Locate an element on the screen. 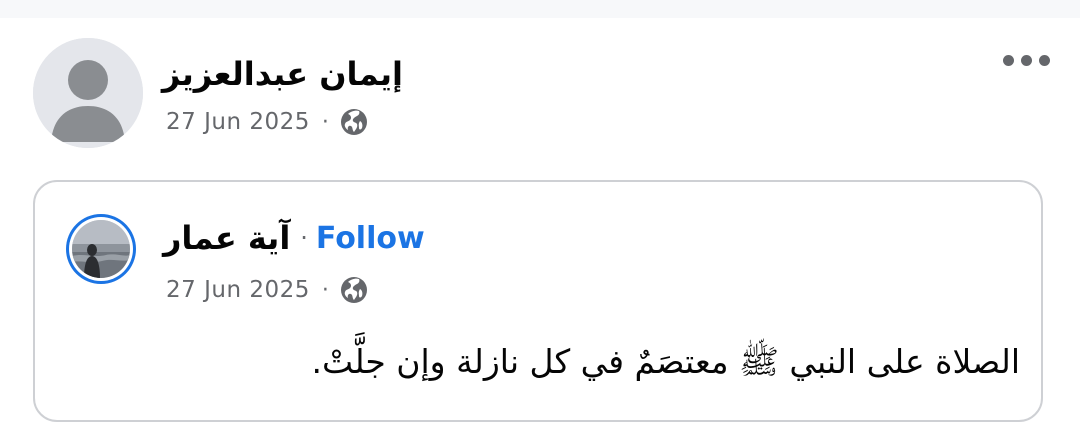  shared-author-avatar is located at coordinates (101, 249).